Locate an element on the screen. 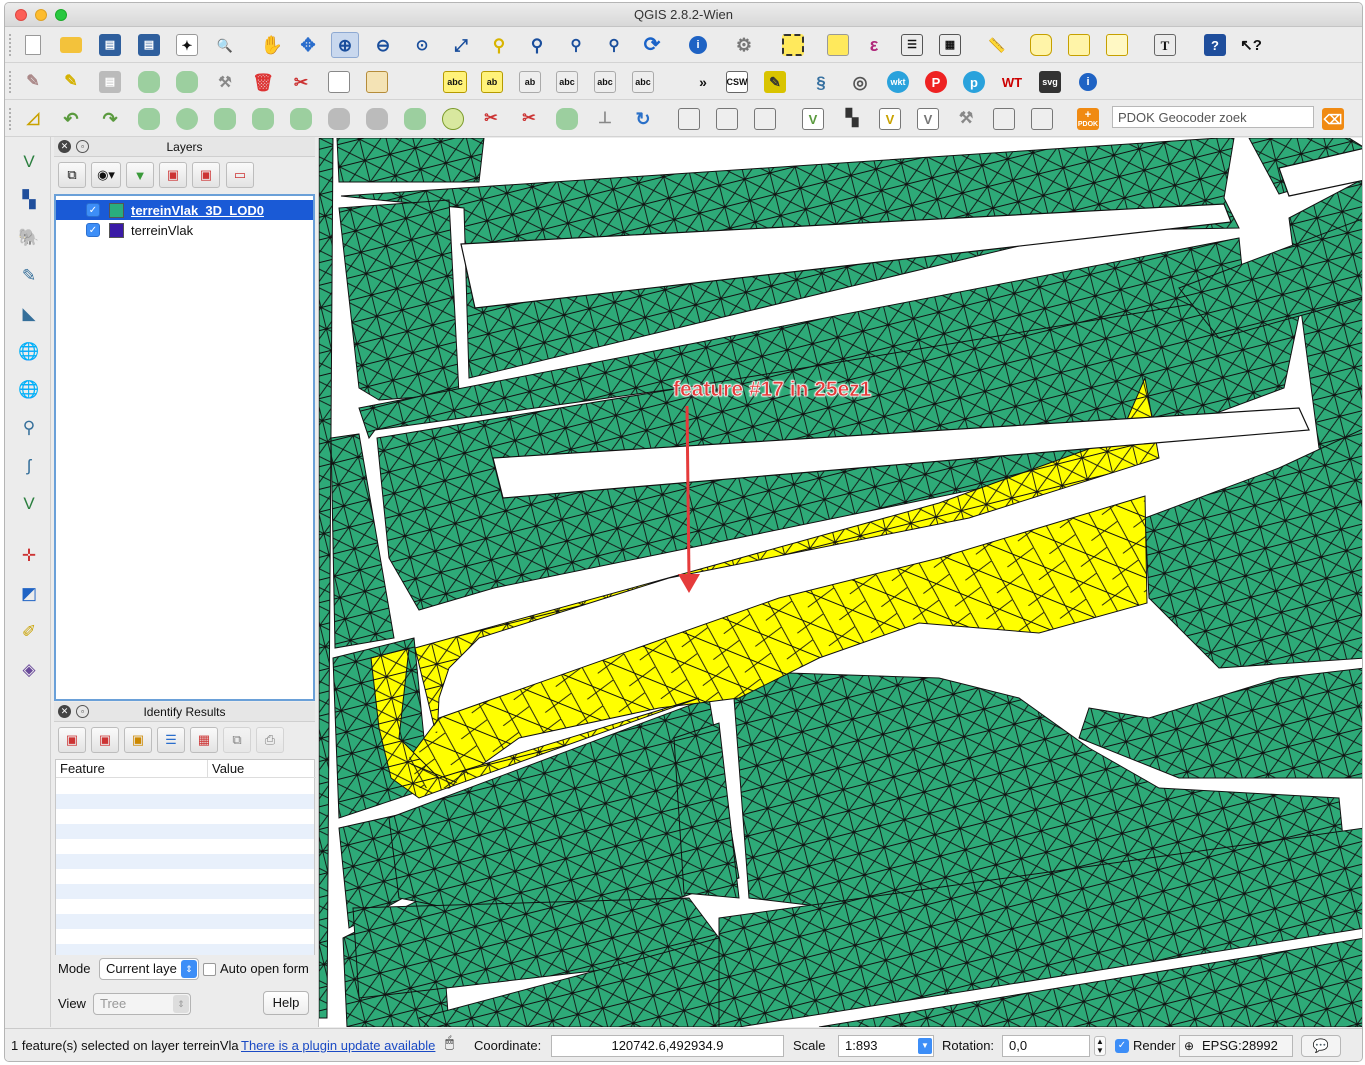 This screenshot has width=1365, height=1065. edit-tool-button: ⚒ is located at coordinates (966, 119).